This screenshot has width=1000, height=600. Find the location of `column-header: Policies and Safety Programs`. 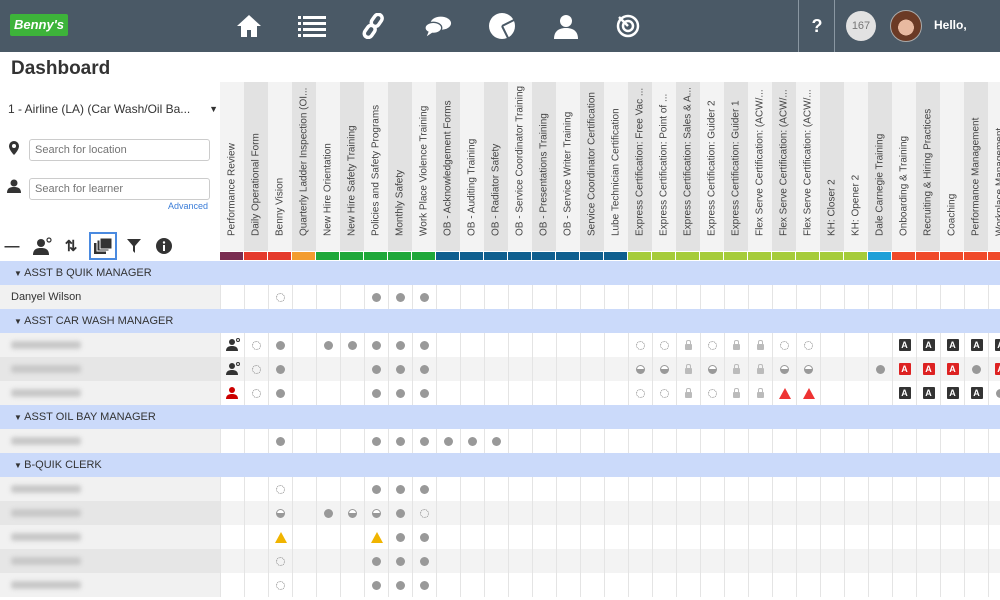

column-header: Policies and Safety Programs is located at coordinates (376, 166).